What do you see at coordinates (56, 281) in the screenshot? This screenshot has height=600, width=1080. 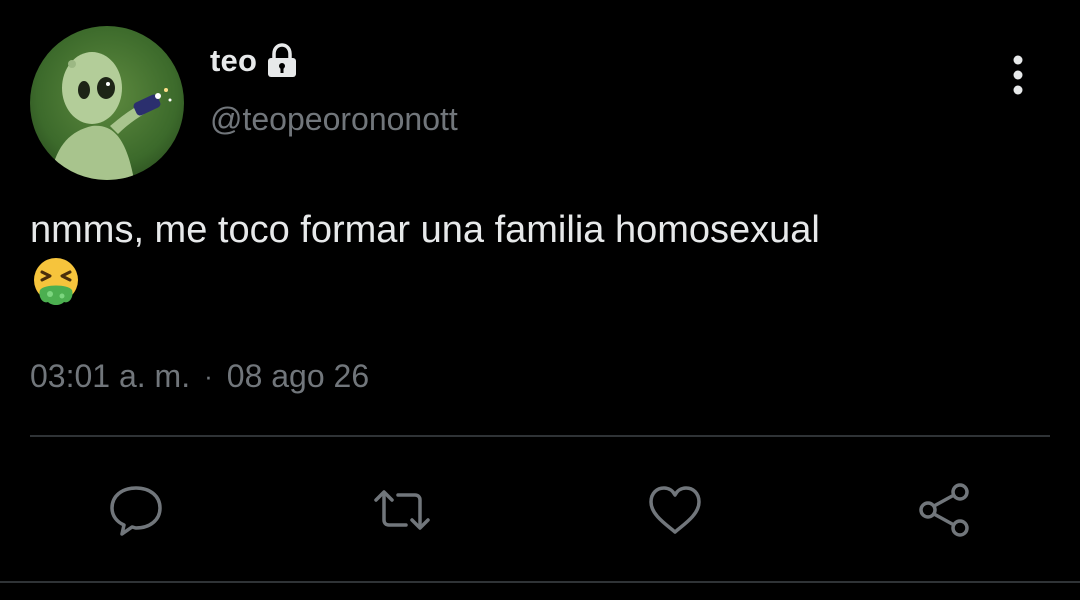 I see `vomiting-face-emoji-icon` at bounding box center [56, 281].